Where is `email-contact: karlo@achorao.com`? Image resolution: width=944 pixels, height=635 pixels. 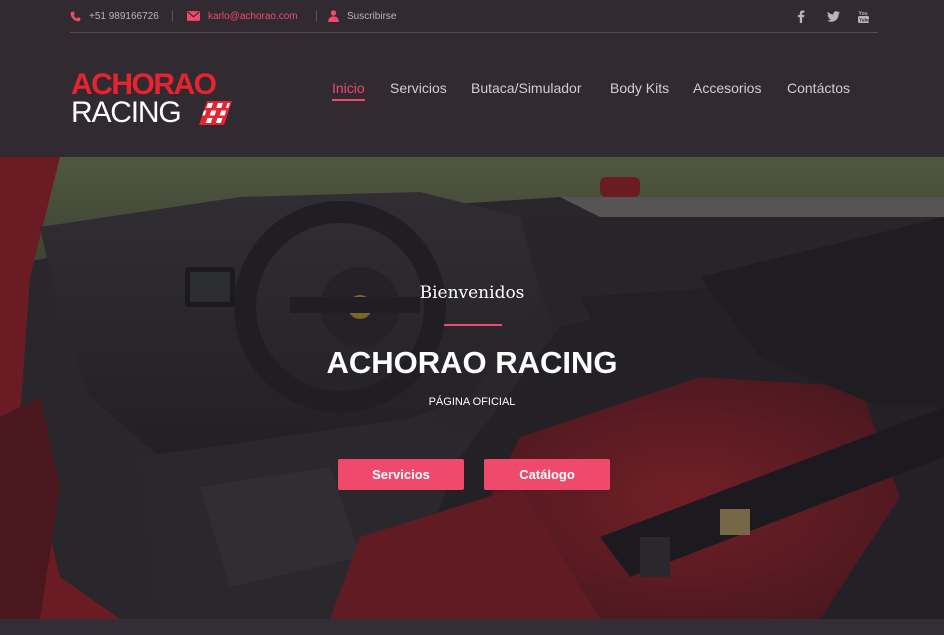 email-contact: karlo@achorao.com is located at coordinates (242, 16).